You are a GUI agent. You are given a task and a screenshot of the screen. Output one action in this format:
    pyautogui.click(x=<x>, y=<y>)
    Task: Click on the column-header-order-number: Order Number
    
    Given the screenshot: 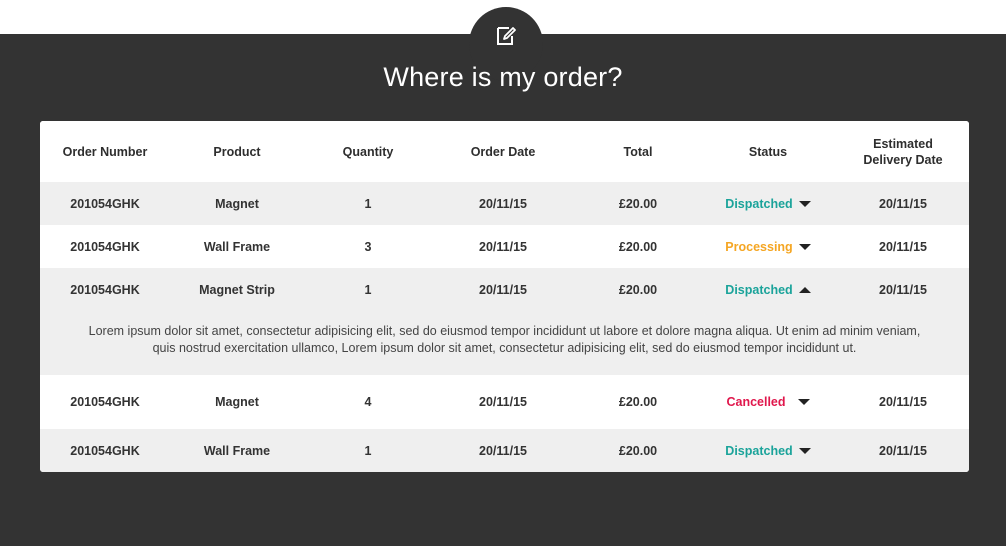 What is the action you would take?
    pyautogui.click(x=105, y=151)
    